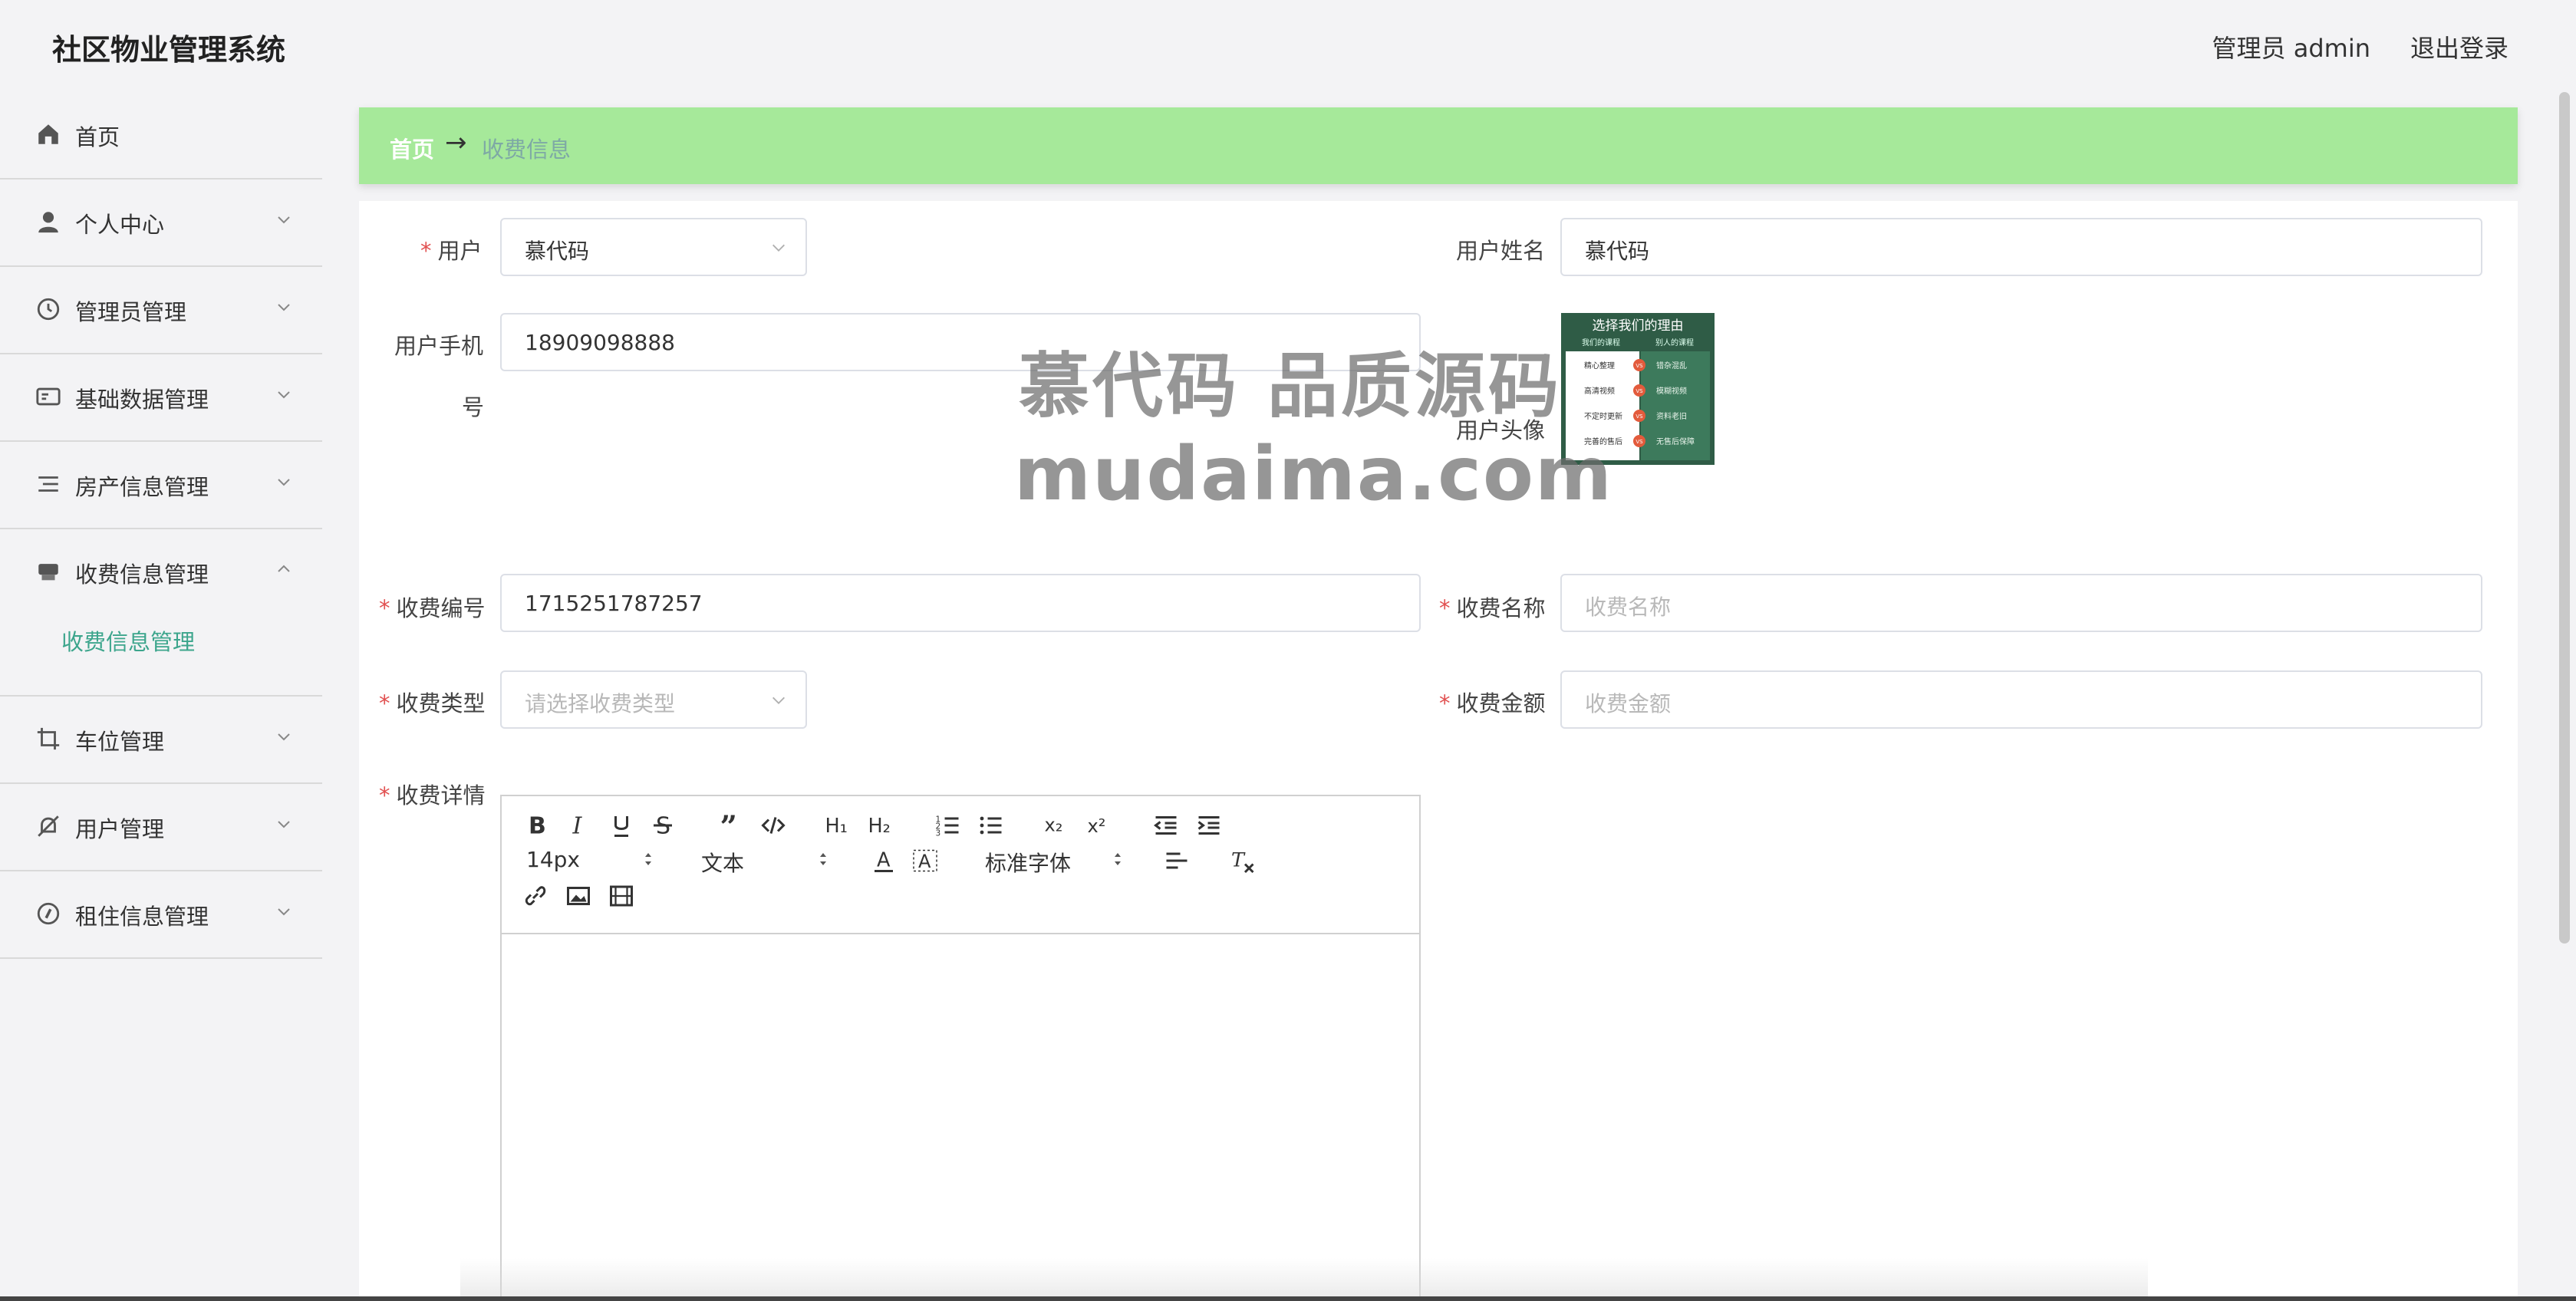 The width and height of the screenshot is (2576, 1301). I want to click on phone-label: 用户手机, so click(439, 346).